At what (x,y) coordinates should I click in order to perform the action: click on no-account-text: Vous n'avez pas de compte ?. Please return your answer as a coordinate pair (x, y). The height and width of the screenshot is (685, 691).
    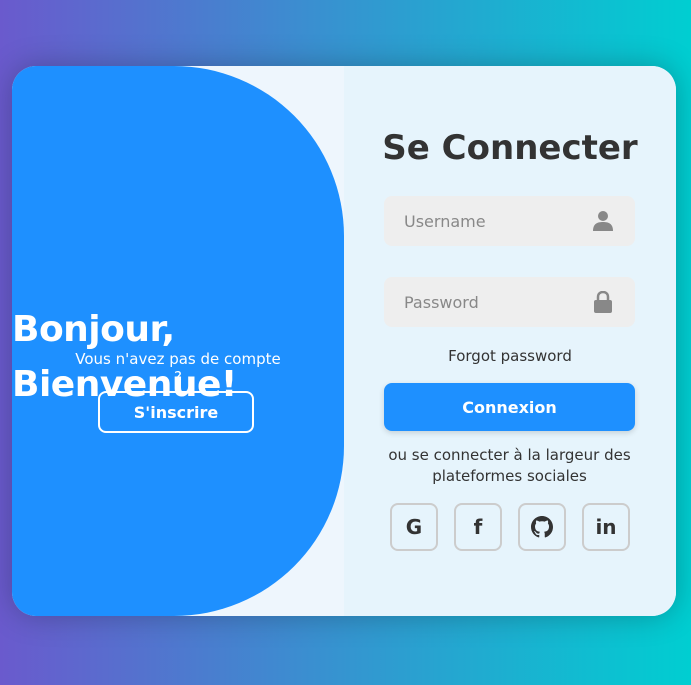
    Looking at the image, I should click on (178, 368).